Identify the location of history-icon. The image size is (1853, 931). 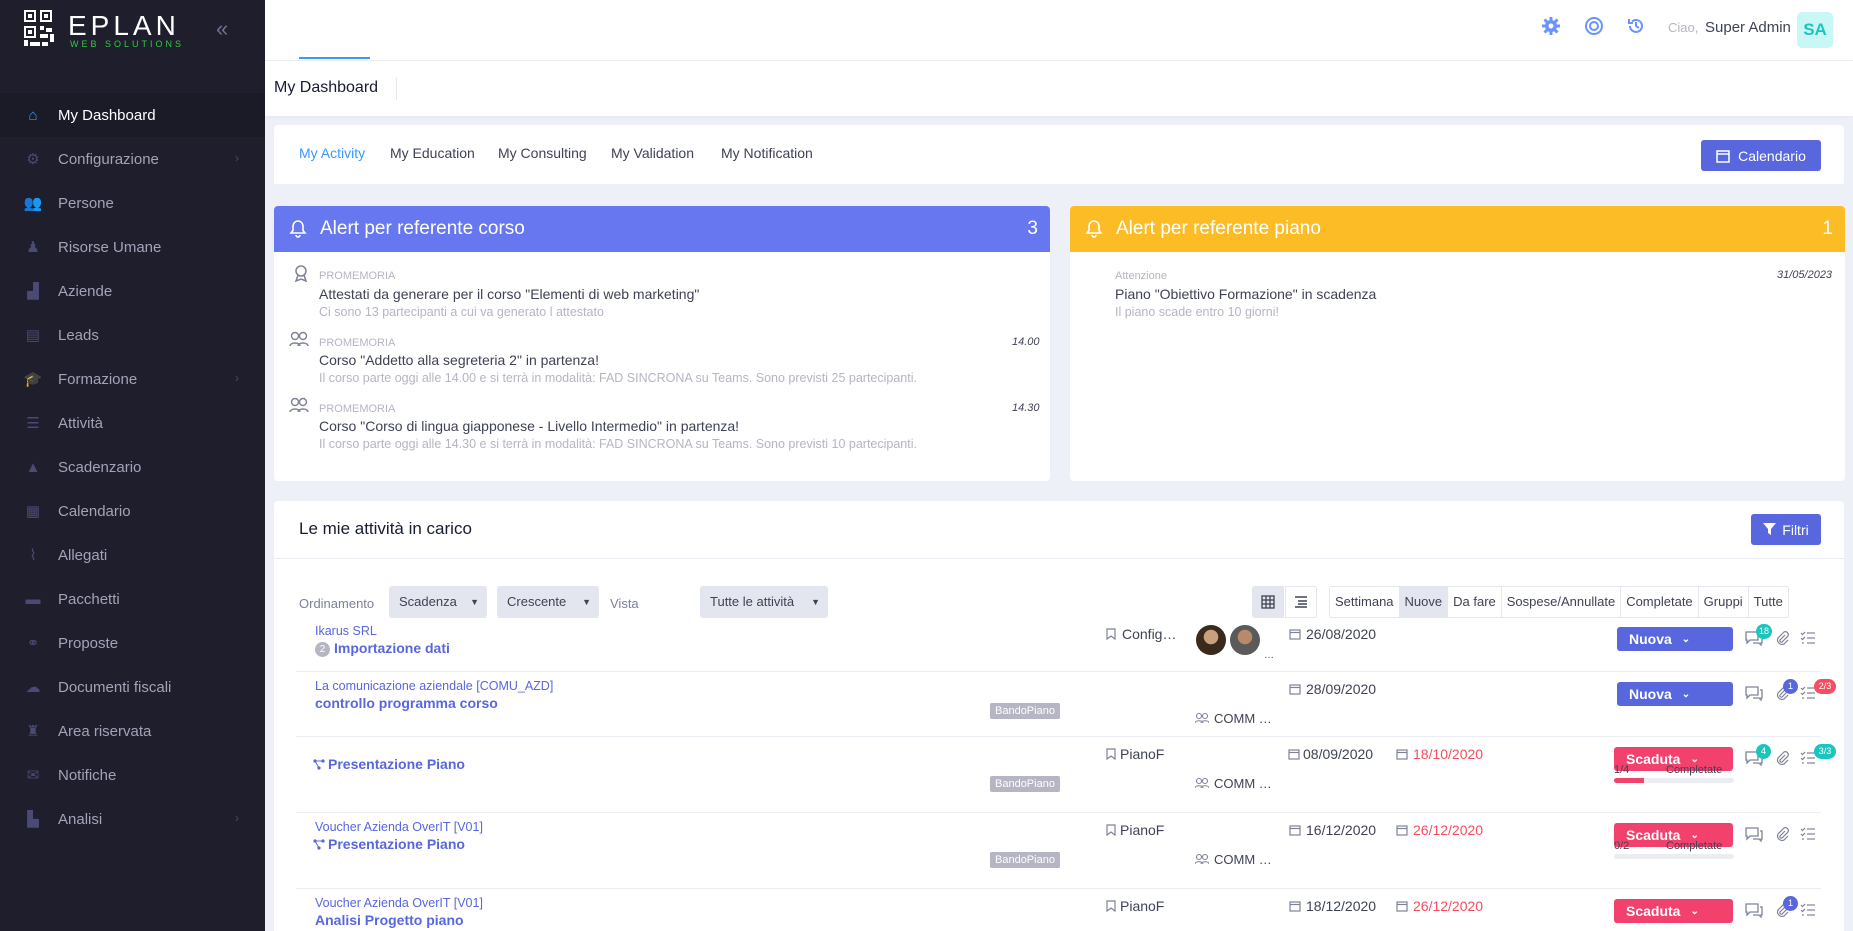
(1636, 26).